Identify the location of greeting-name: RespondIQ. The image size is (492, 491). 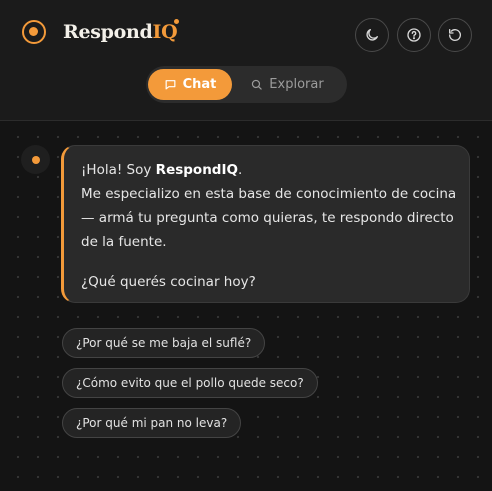
(196, 170).